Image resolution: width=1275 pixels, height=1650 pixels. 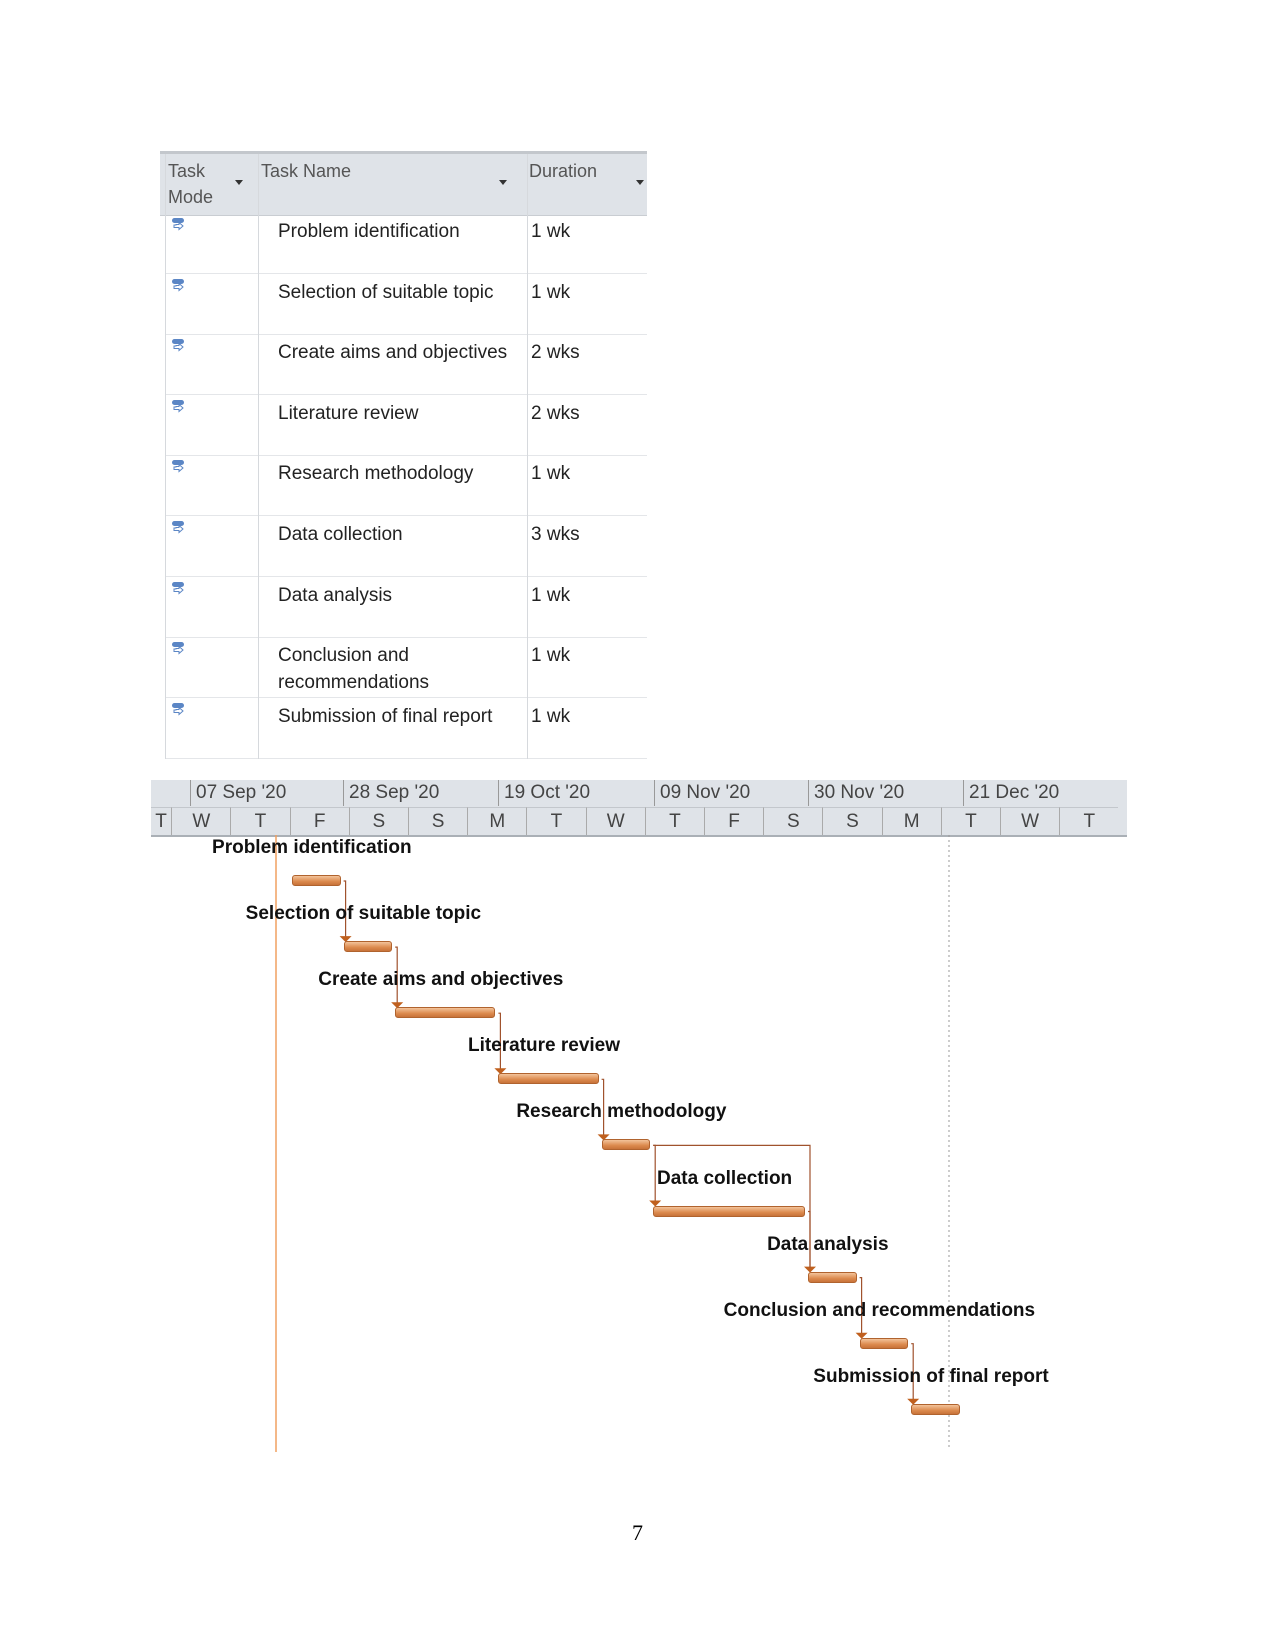 What do you see at coordinates (544, 1046) in the screenshot?
I see `gantt-bar-label: Literature review` at bounding box center [544, 1046].